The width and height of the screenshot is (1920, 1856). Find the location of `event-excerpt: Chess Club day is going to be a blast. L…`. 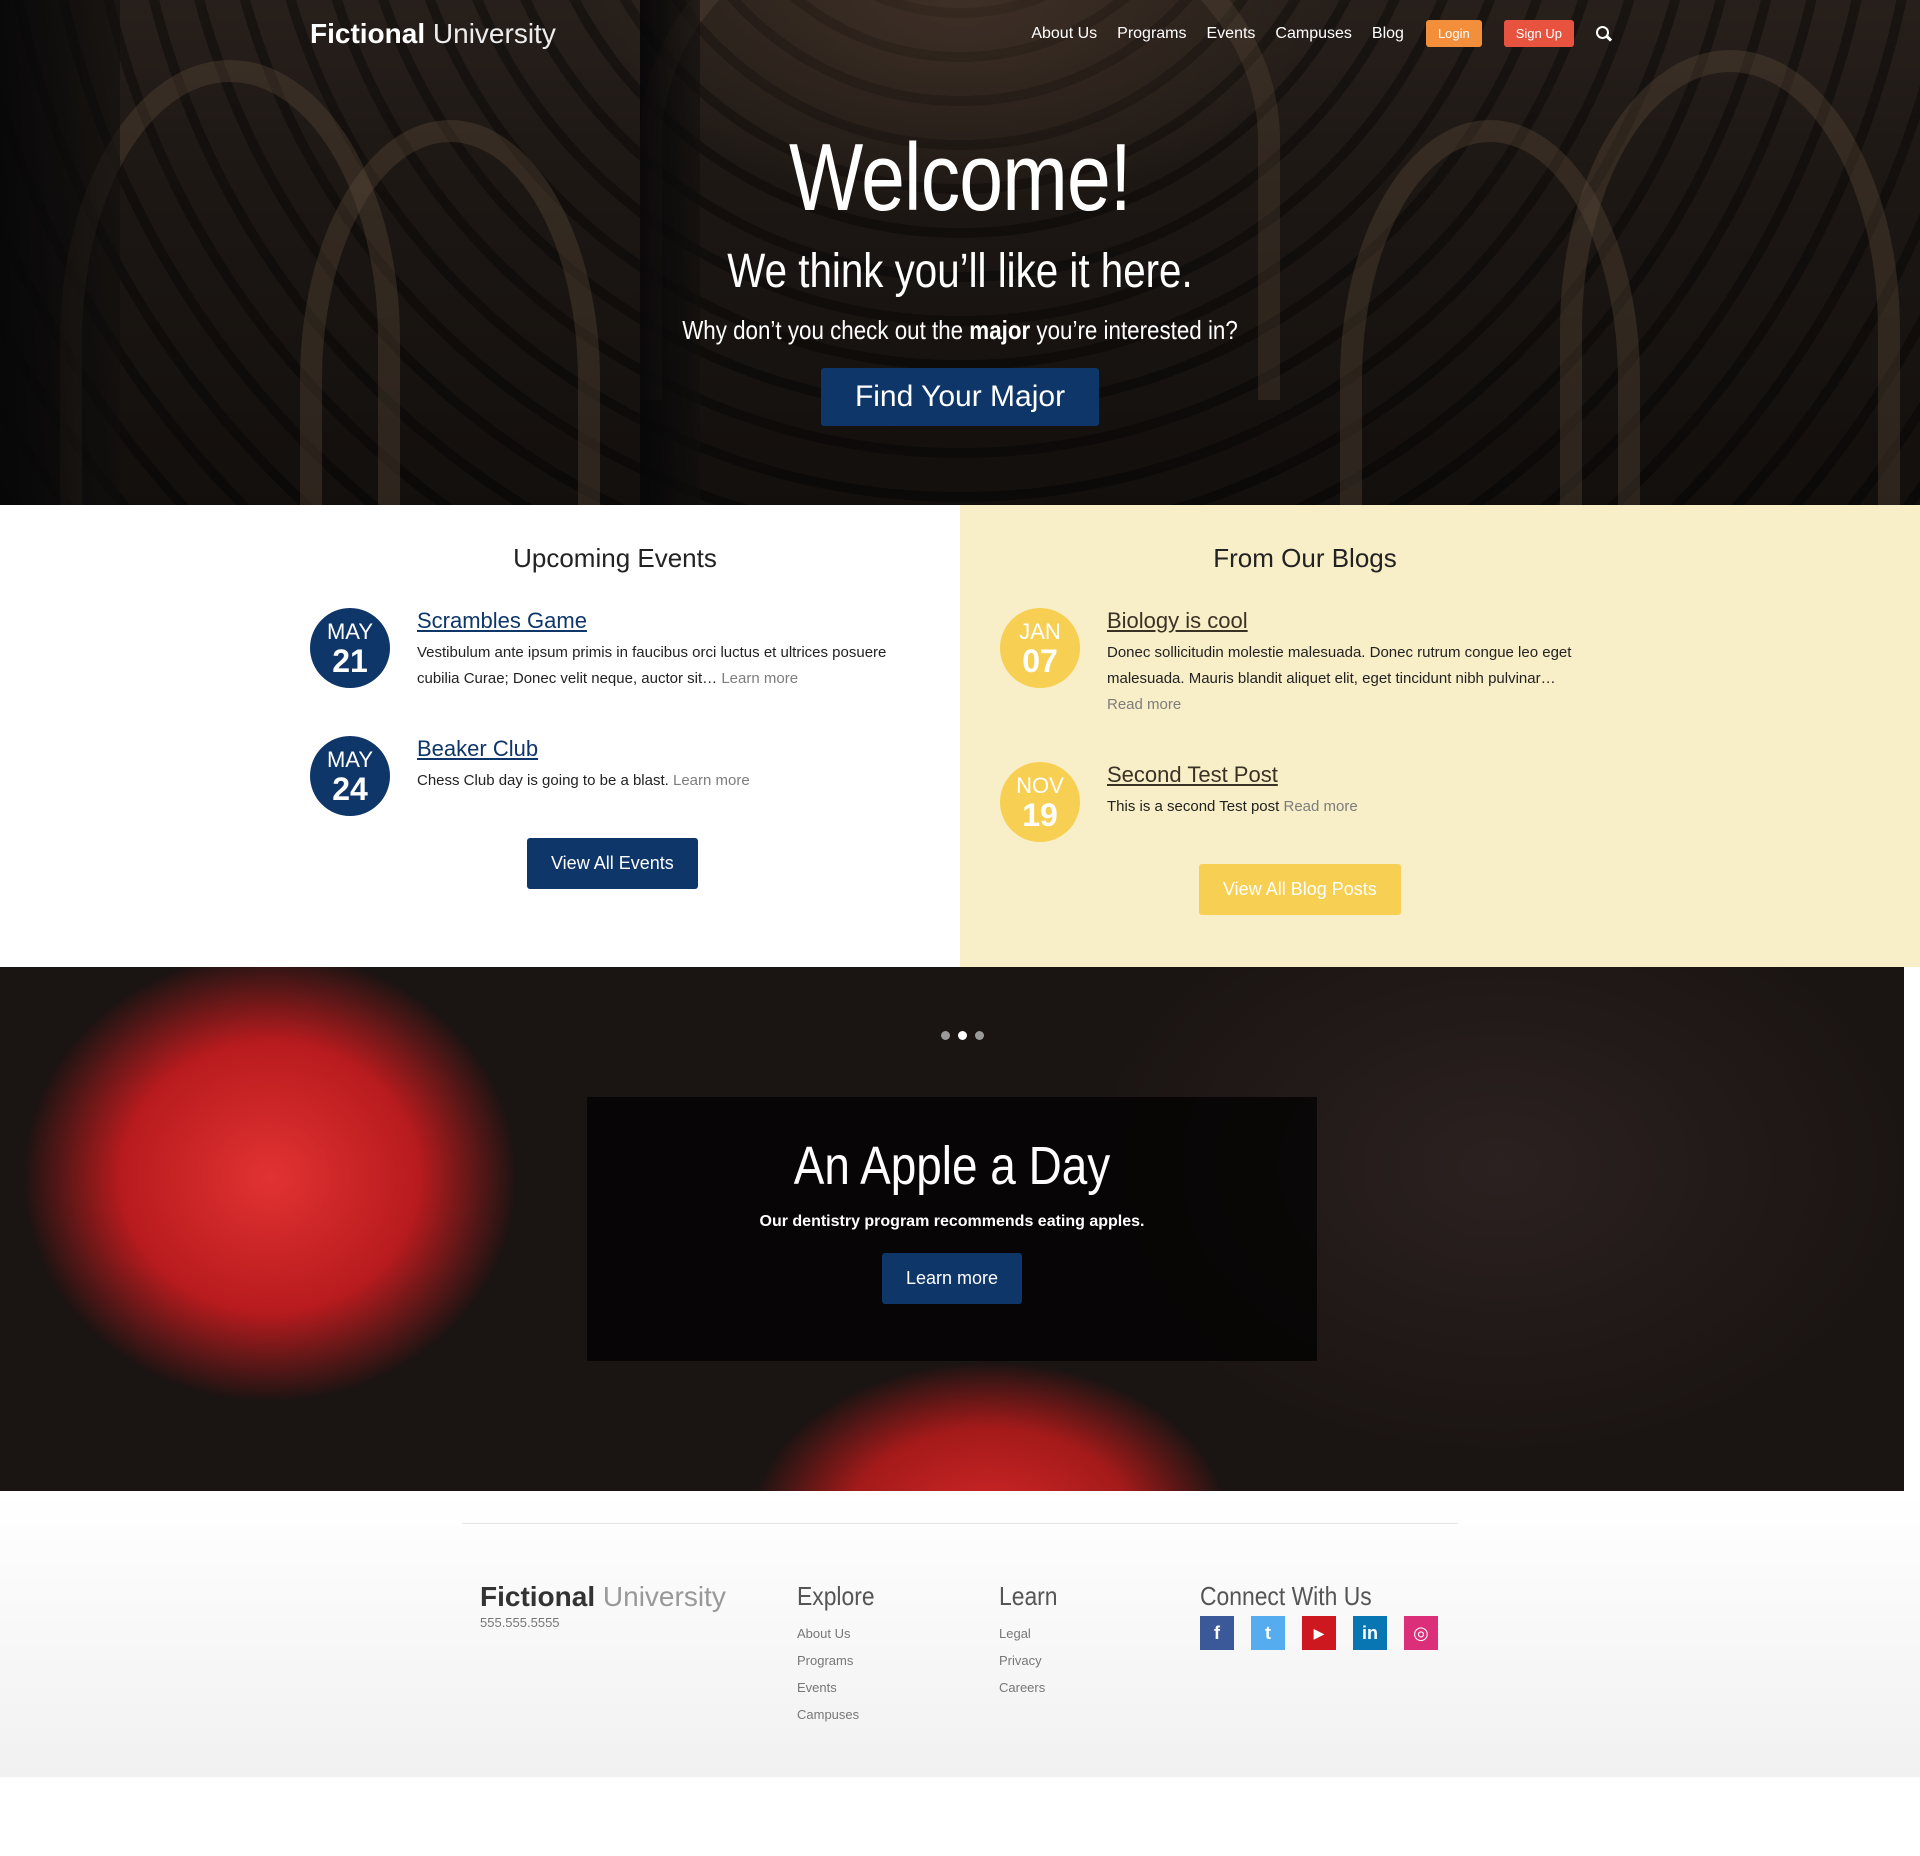

event-excerpt: Chess Club day is going to be a blast. L… is located at coordinates (583, 780).